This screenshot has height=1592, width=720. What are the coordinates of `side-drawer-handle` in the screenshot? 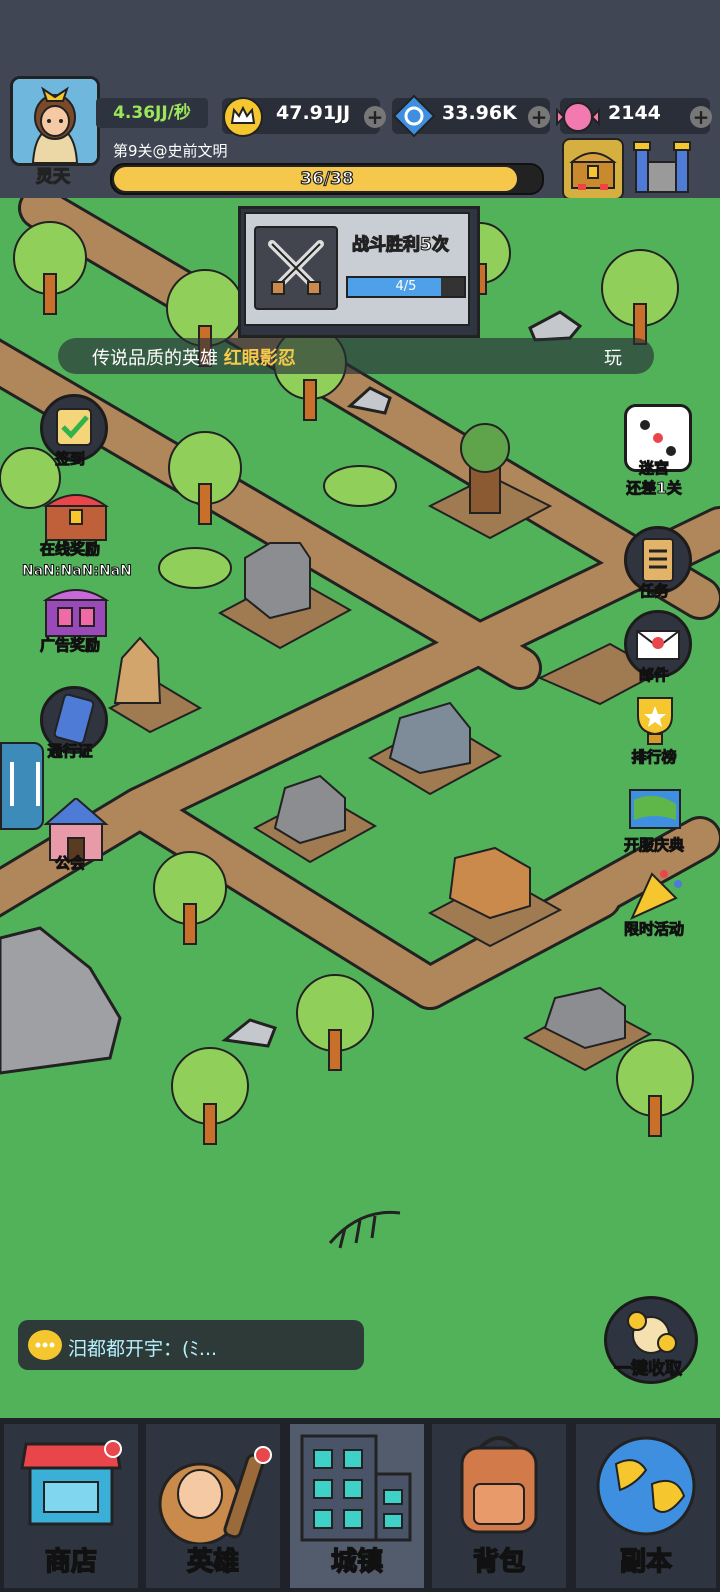 It's located at (22, 786).